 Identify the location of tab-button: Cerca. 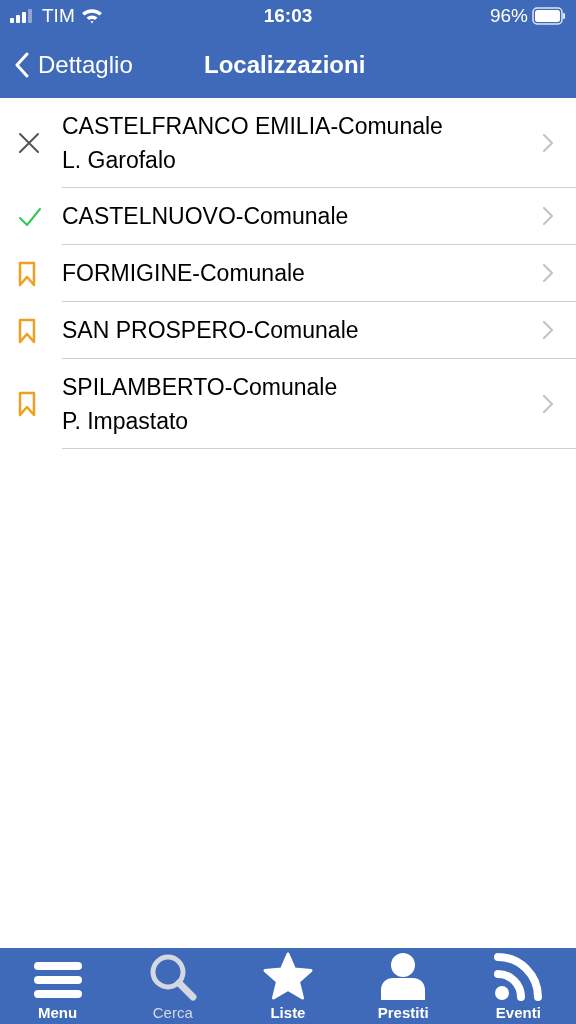
(172, 987).